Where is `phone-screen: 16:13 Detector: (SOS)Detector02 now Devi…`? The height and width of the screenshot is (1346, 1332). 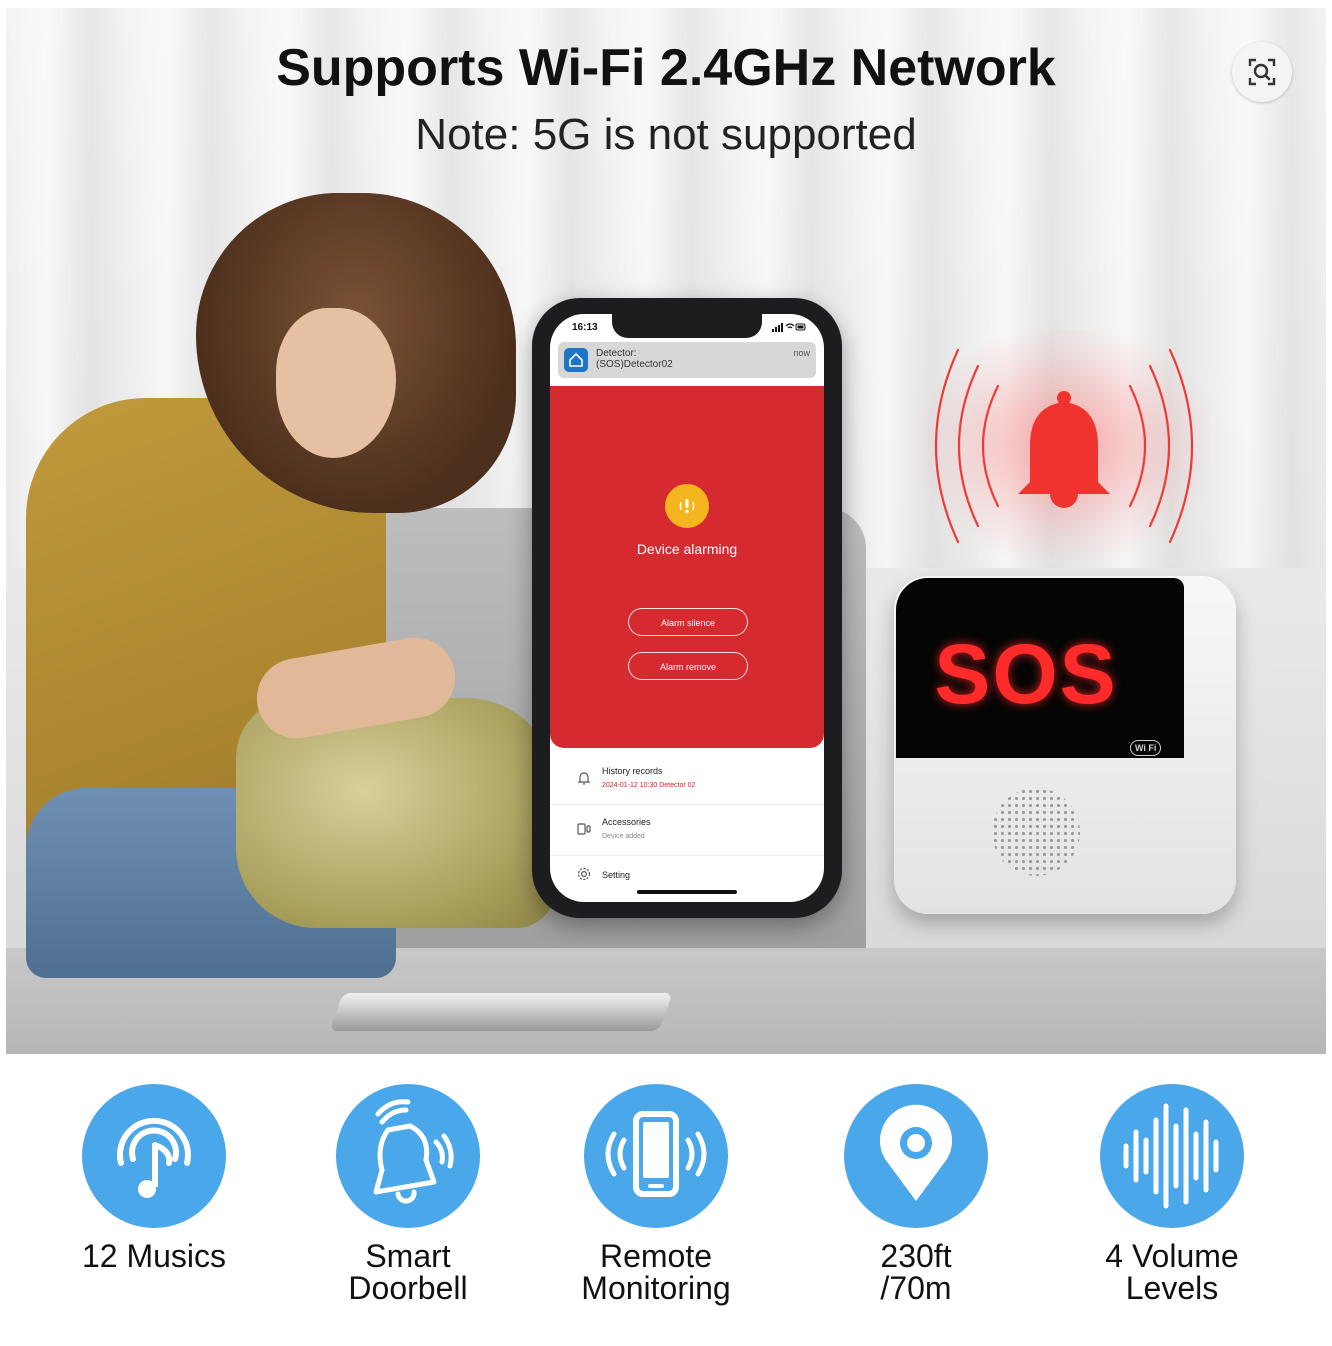
phone-screen: 16:13 Detector: (SOS)Detector02 now Devi… is located at coordinates (687, 608).